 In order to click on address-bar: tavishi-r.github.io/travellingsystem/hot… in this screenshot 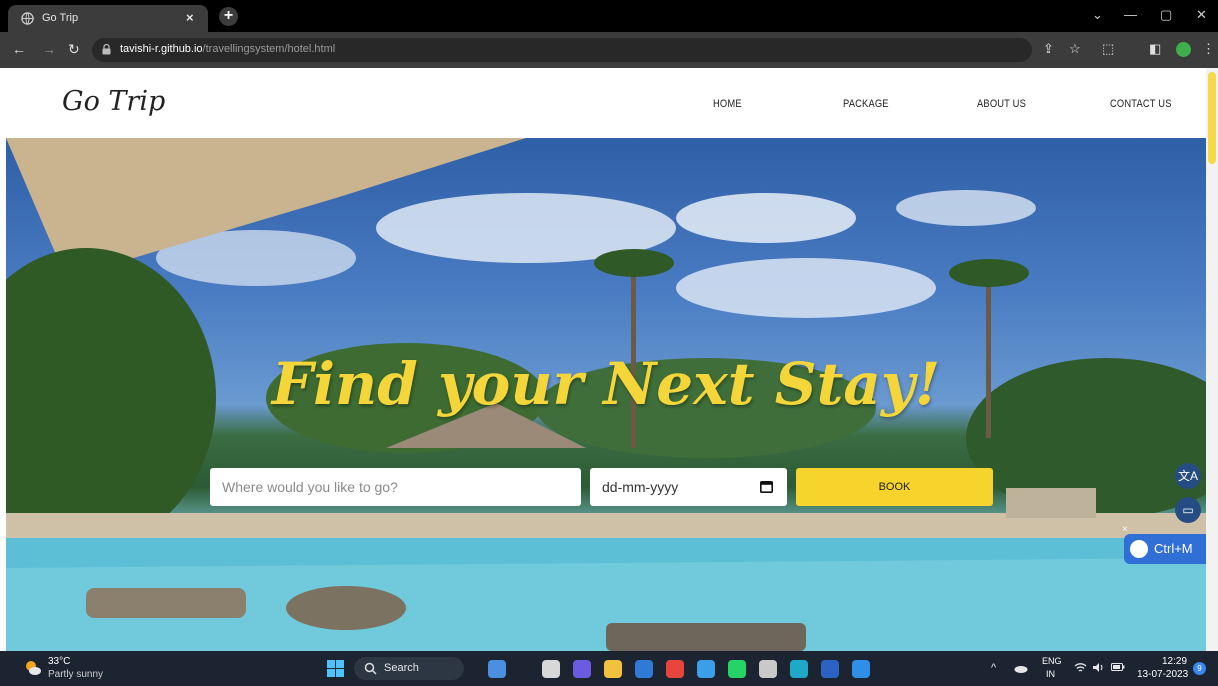, I will do `click(562, 50)`.